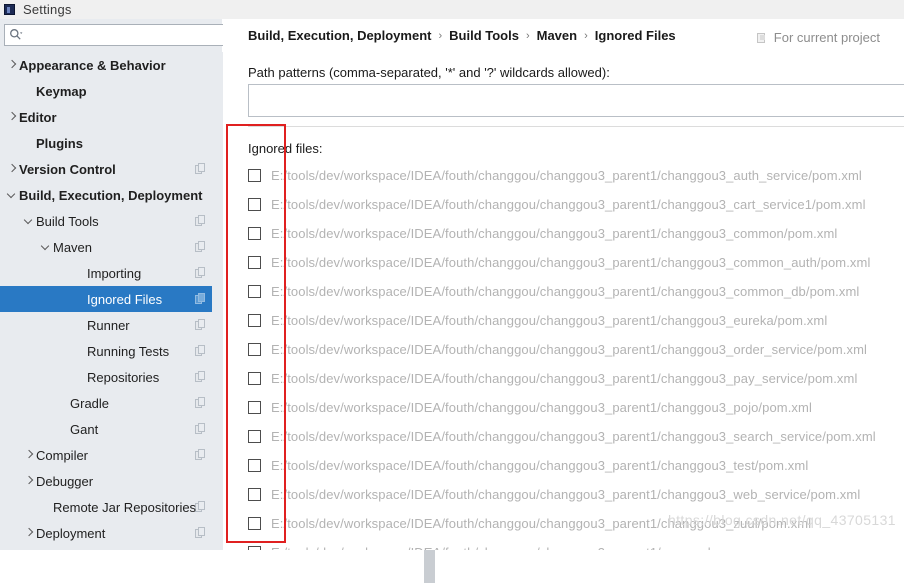  I want to click on sidebar-item-build-tools: Build Tools, so click(106, 221).